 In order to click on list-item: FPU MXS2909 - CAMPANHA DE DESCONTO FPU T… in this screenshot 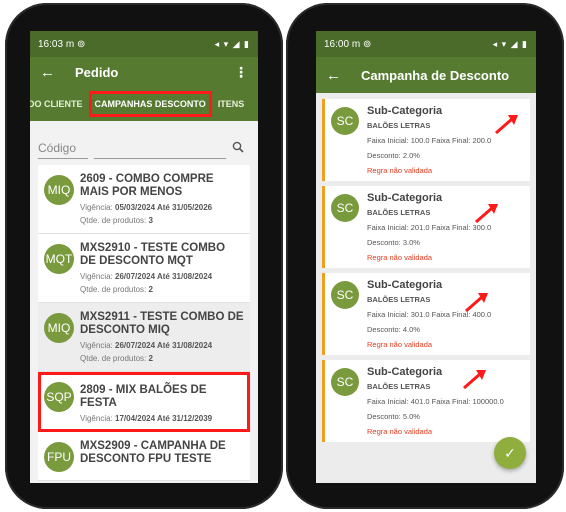, I will do `click(144, 456)`.